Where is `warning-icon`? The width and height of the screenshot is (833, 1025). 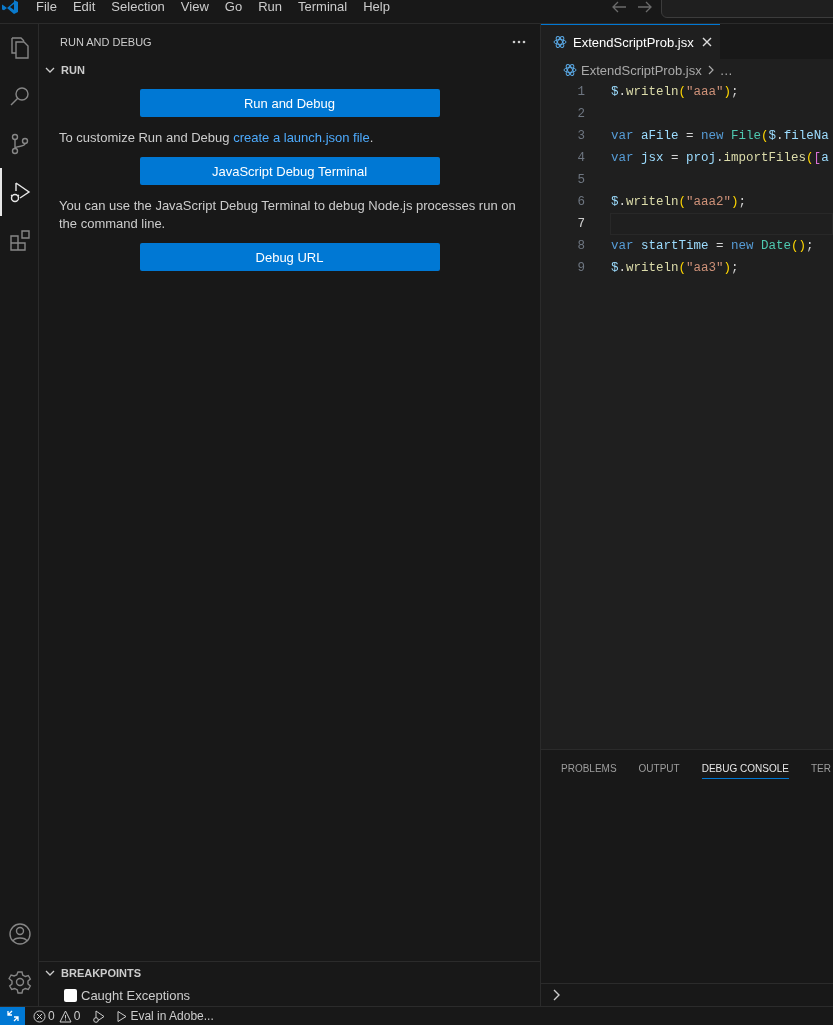
warning-icon is located at coordinates (65, 1016).